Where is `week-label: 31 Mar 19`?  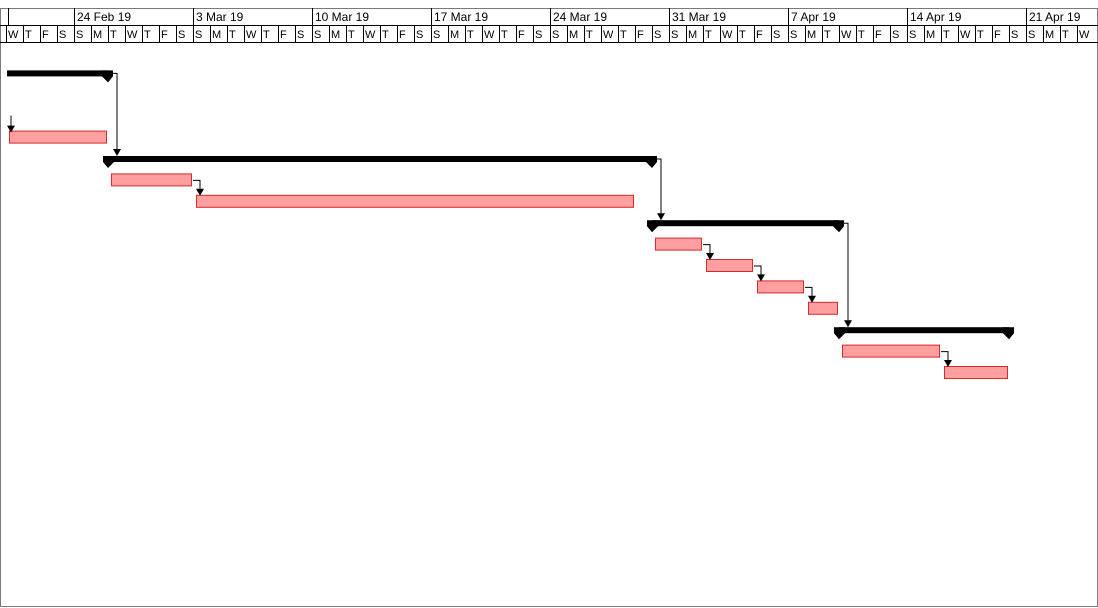 week-label: 31 Mar 19 is located at coordinates (699, 17).